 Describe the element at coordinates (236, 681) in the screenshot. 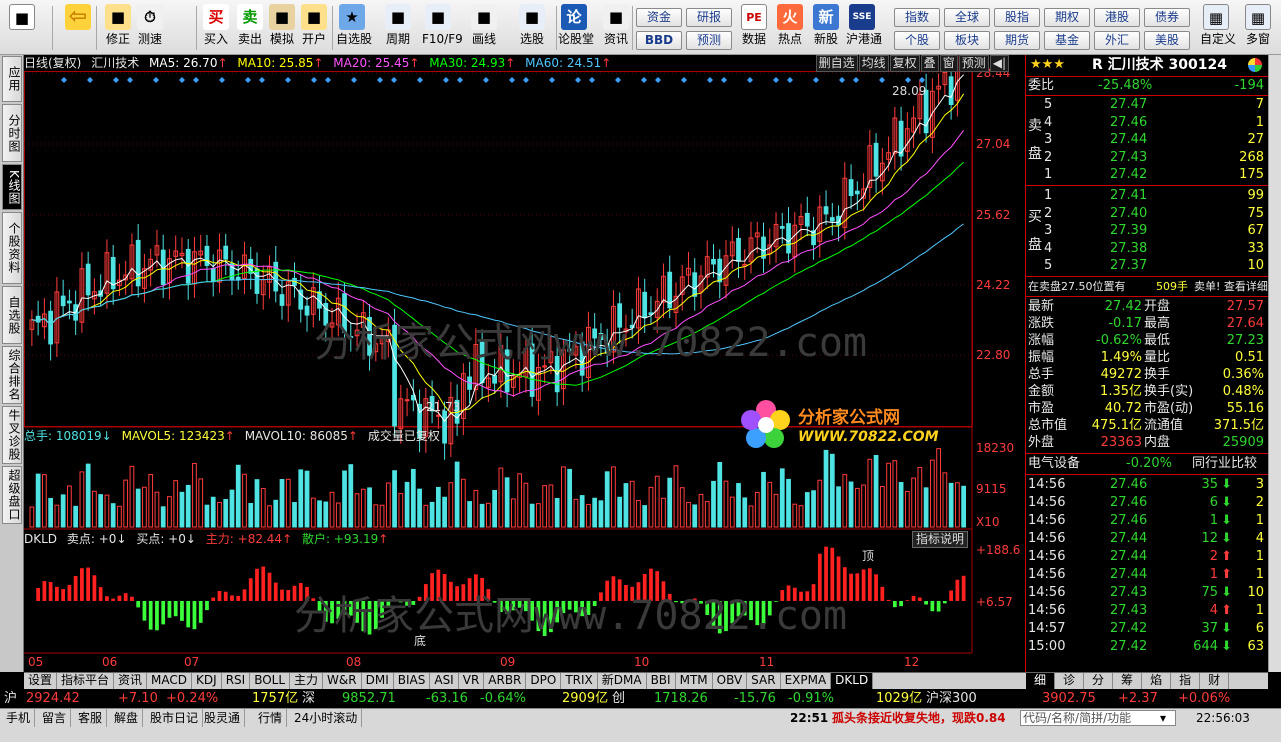

I see `indicator-tab-5: RSI` at that location.